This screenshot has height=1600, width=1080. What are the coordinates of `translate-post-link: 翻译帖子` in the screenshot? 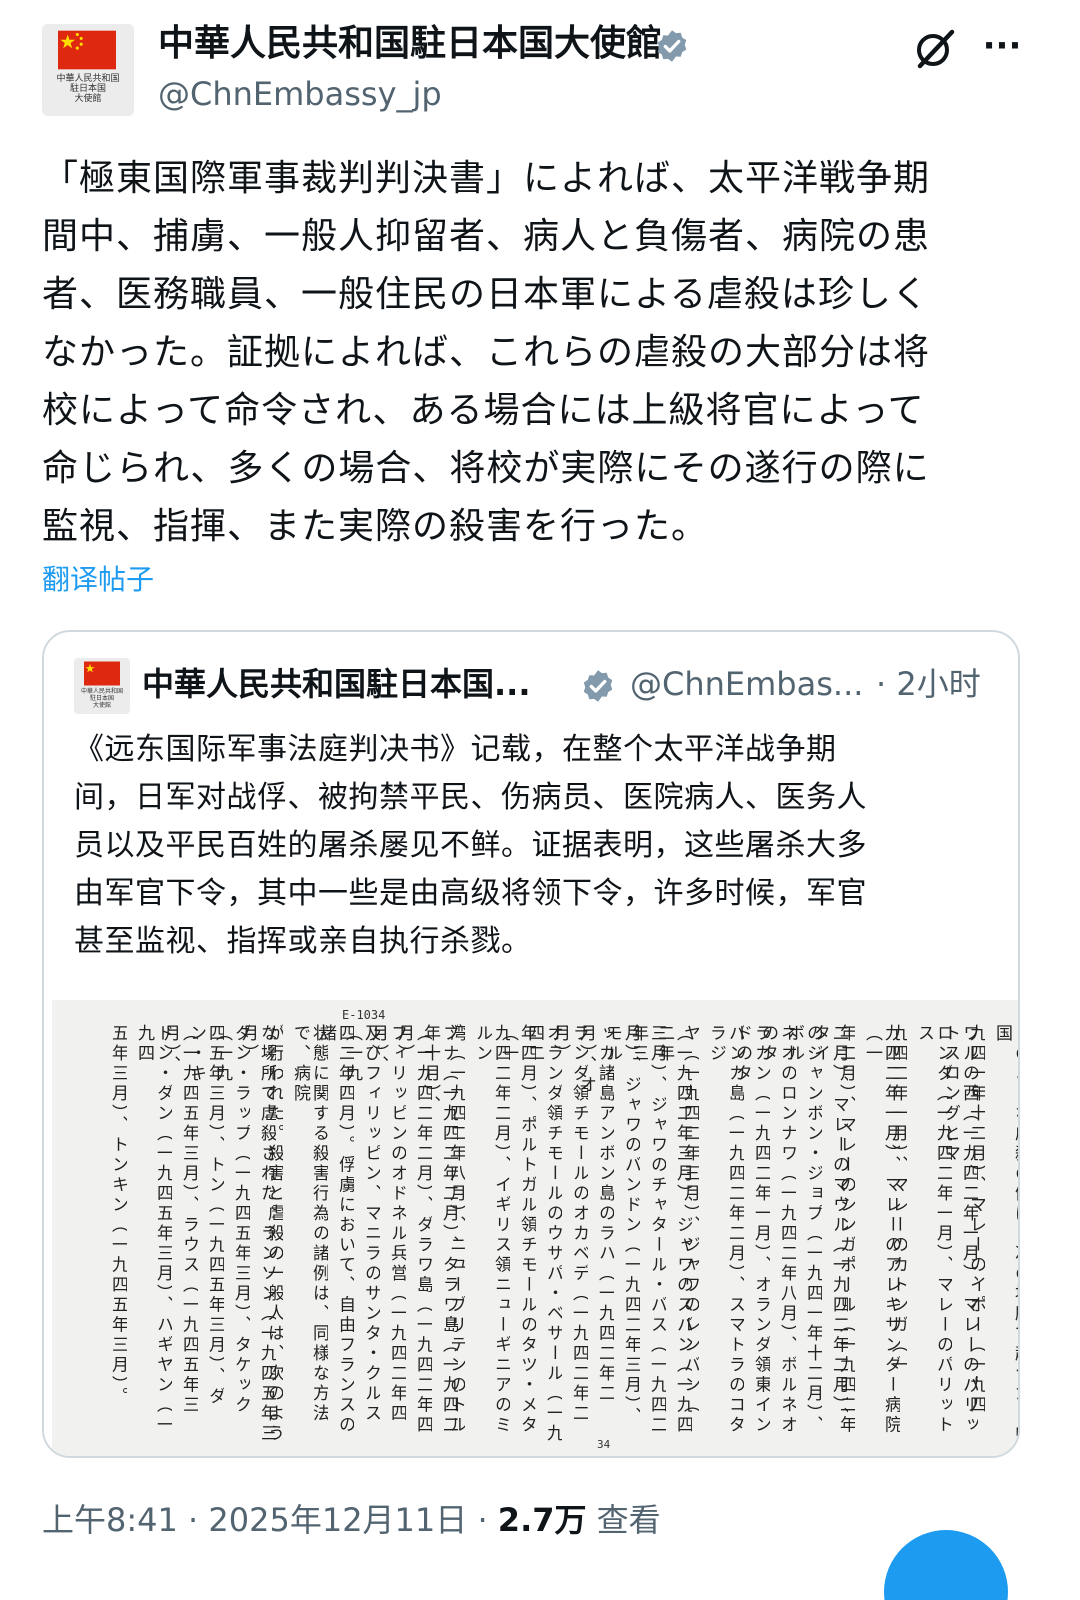 It's located at (98, 580).